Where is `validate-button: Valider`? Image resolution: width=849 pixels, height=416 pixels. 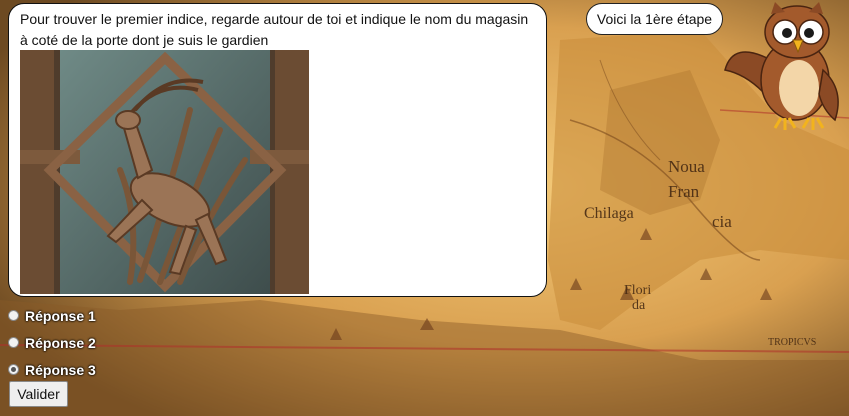 validate-button: Valider is located at coordinates (38, 394).